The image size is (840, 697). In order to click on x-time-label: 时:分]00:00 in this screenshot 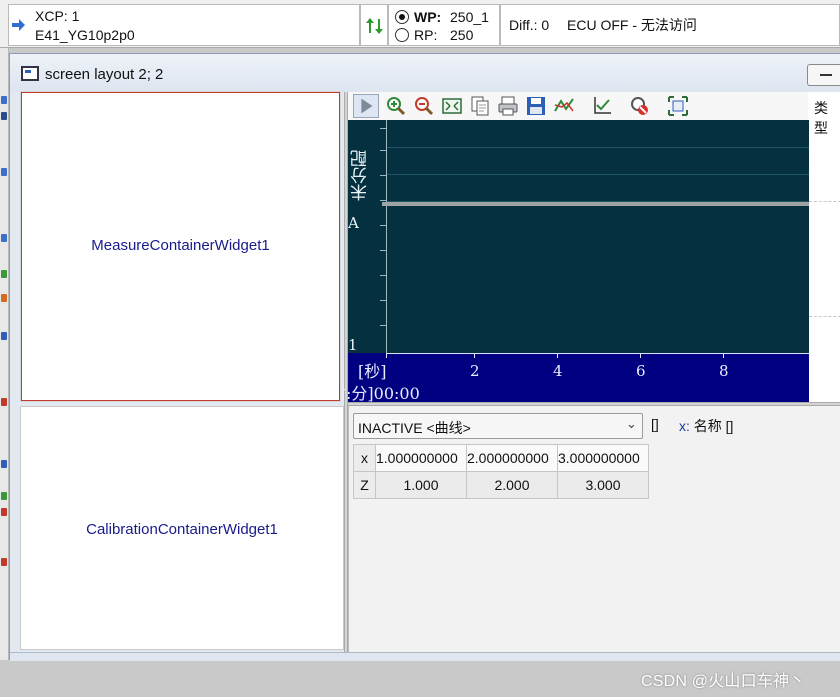, I will do `click(390, 392)`.